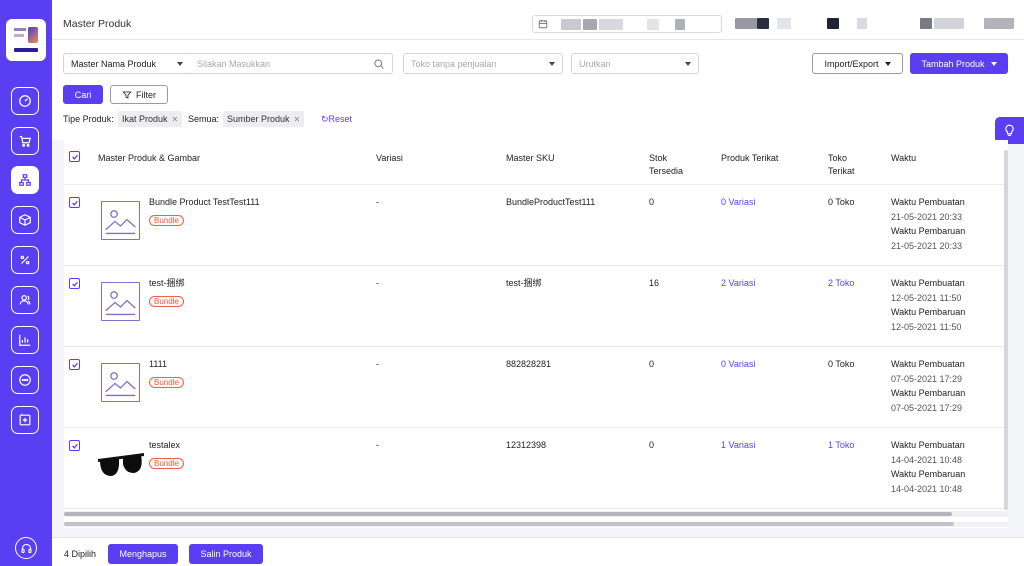  Describe the element at coordinates (26, 40) in the screenshot. I see `app-logo` at that location.